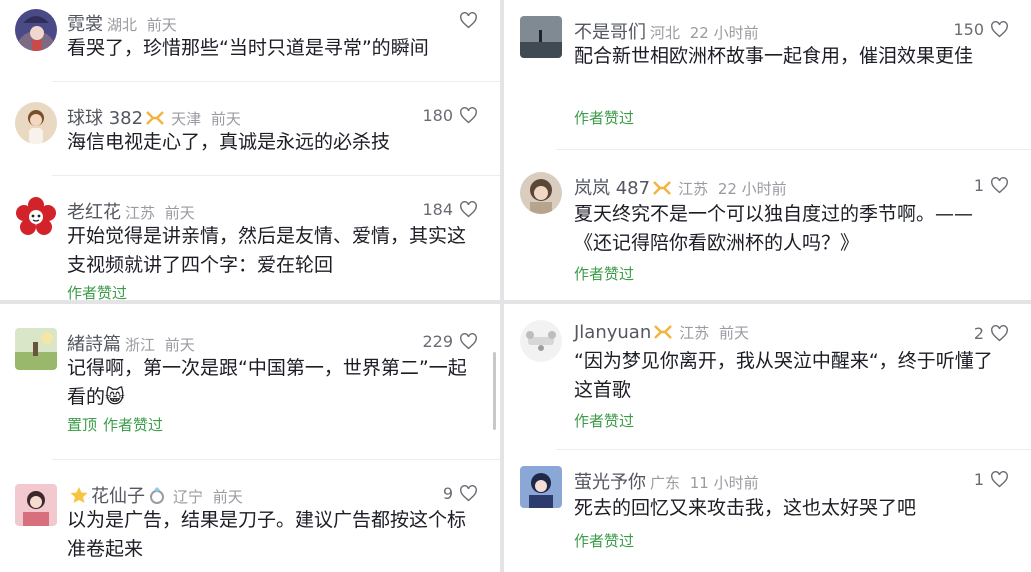  I want to click on username: Jlanyuan 江苏 前天, so click(661, 332).